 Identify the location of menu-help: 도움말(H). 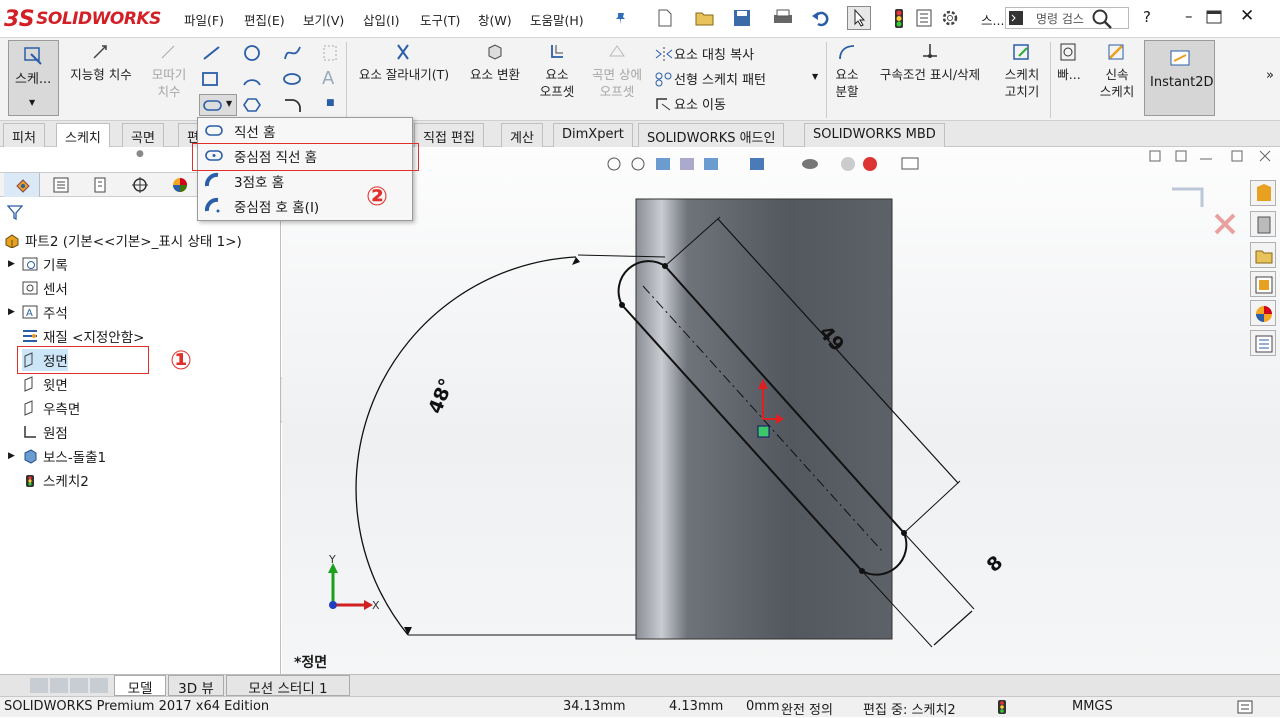
(557, 19).